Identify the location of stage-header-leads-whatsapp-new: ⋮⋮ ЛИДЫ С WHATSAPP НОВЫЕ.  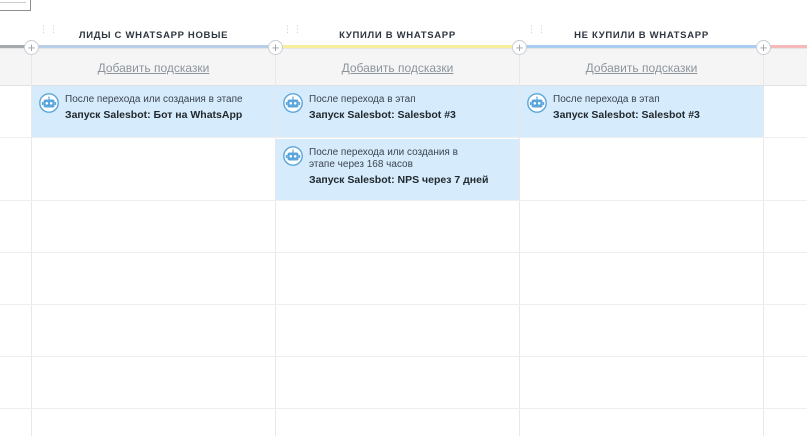
(153, 34).